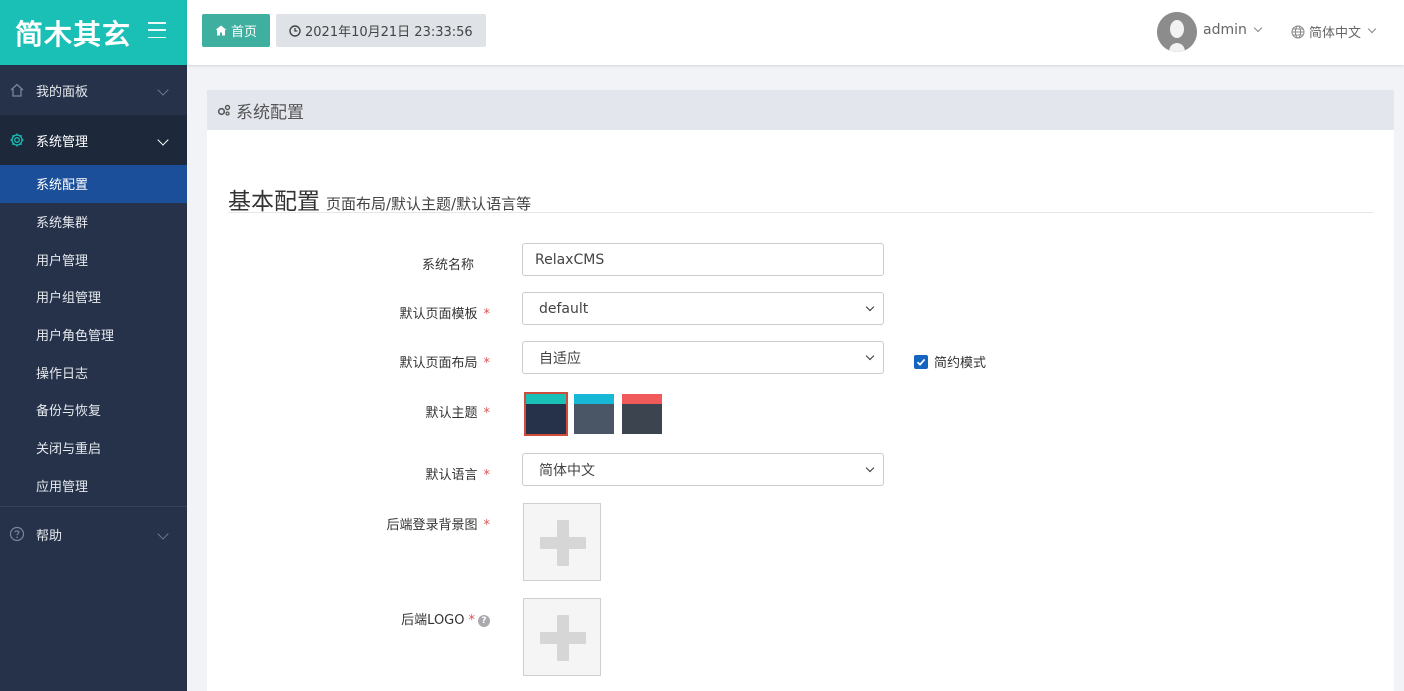 This screenshot has width=1404, height=691. Describe the element at coordinates (93, 184) in the screenshot. I see `sidebar-item-system-config: 系统配置` at that location.